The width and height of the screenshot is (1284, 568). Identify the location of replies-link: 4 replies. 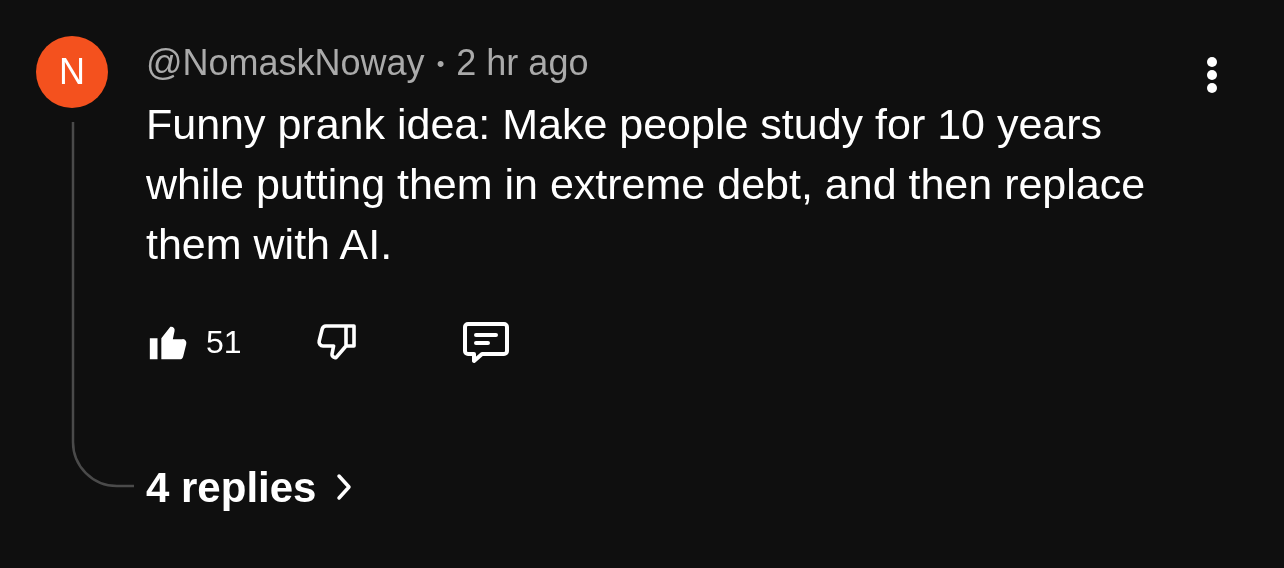
(249, 487).